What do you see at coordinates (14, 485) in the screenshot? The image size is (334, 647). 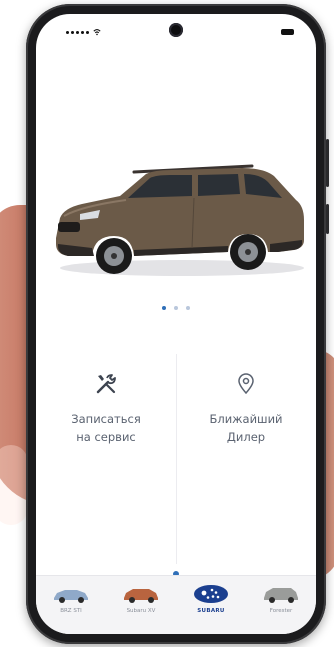 I see `finger-highlight` at bounding box center [14, 485].